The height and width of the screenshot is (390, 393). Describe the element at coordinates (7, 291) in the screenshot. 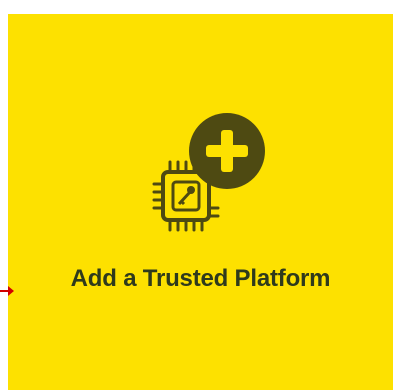

I see `arrow-pointer-icon` at that location.